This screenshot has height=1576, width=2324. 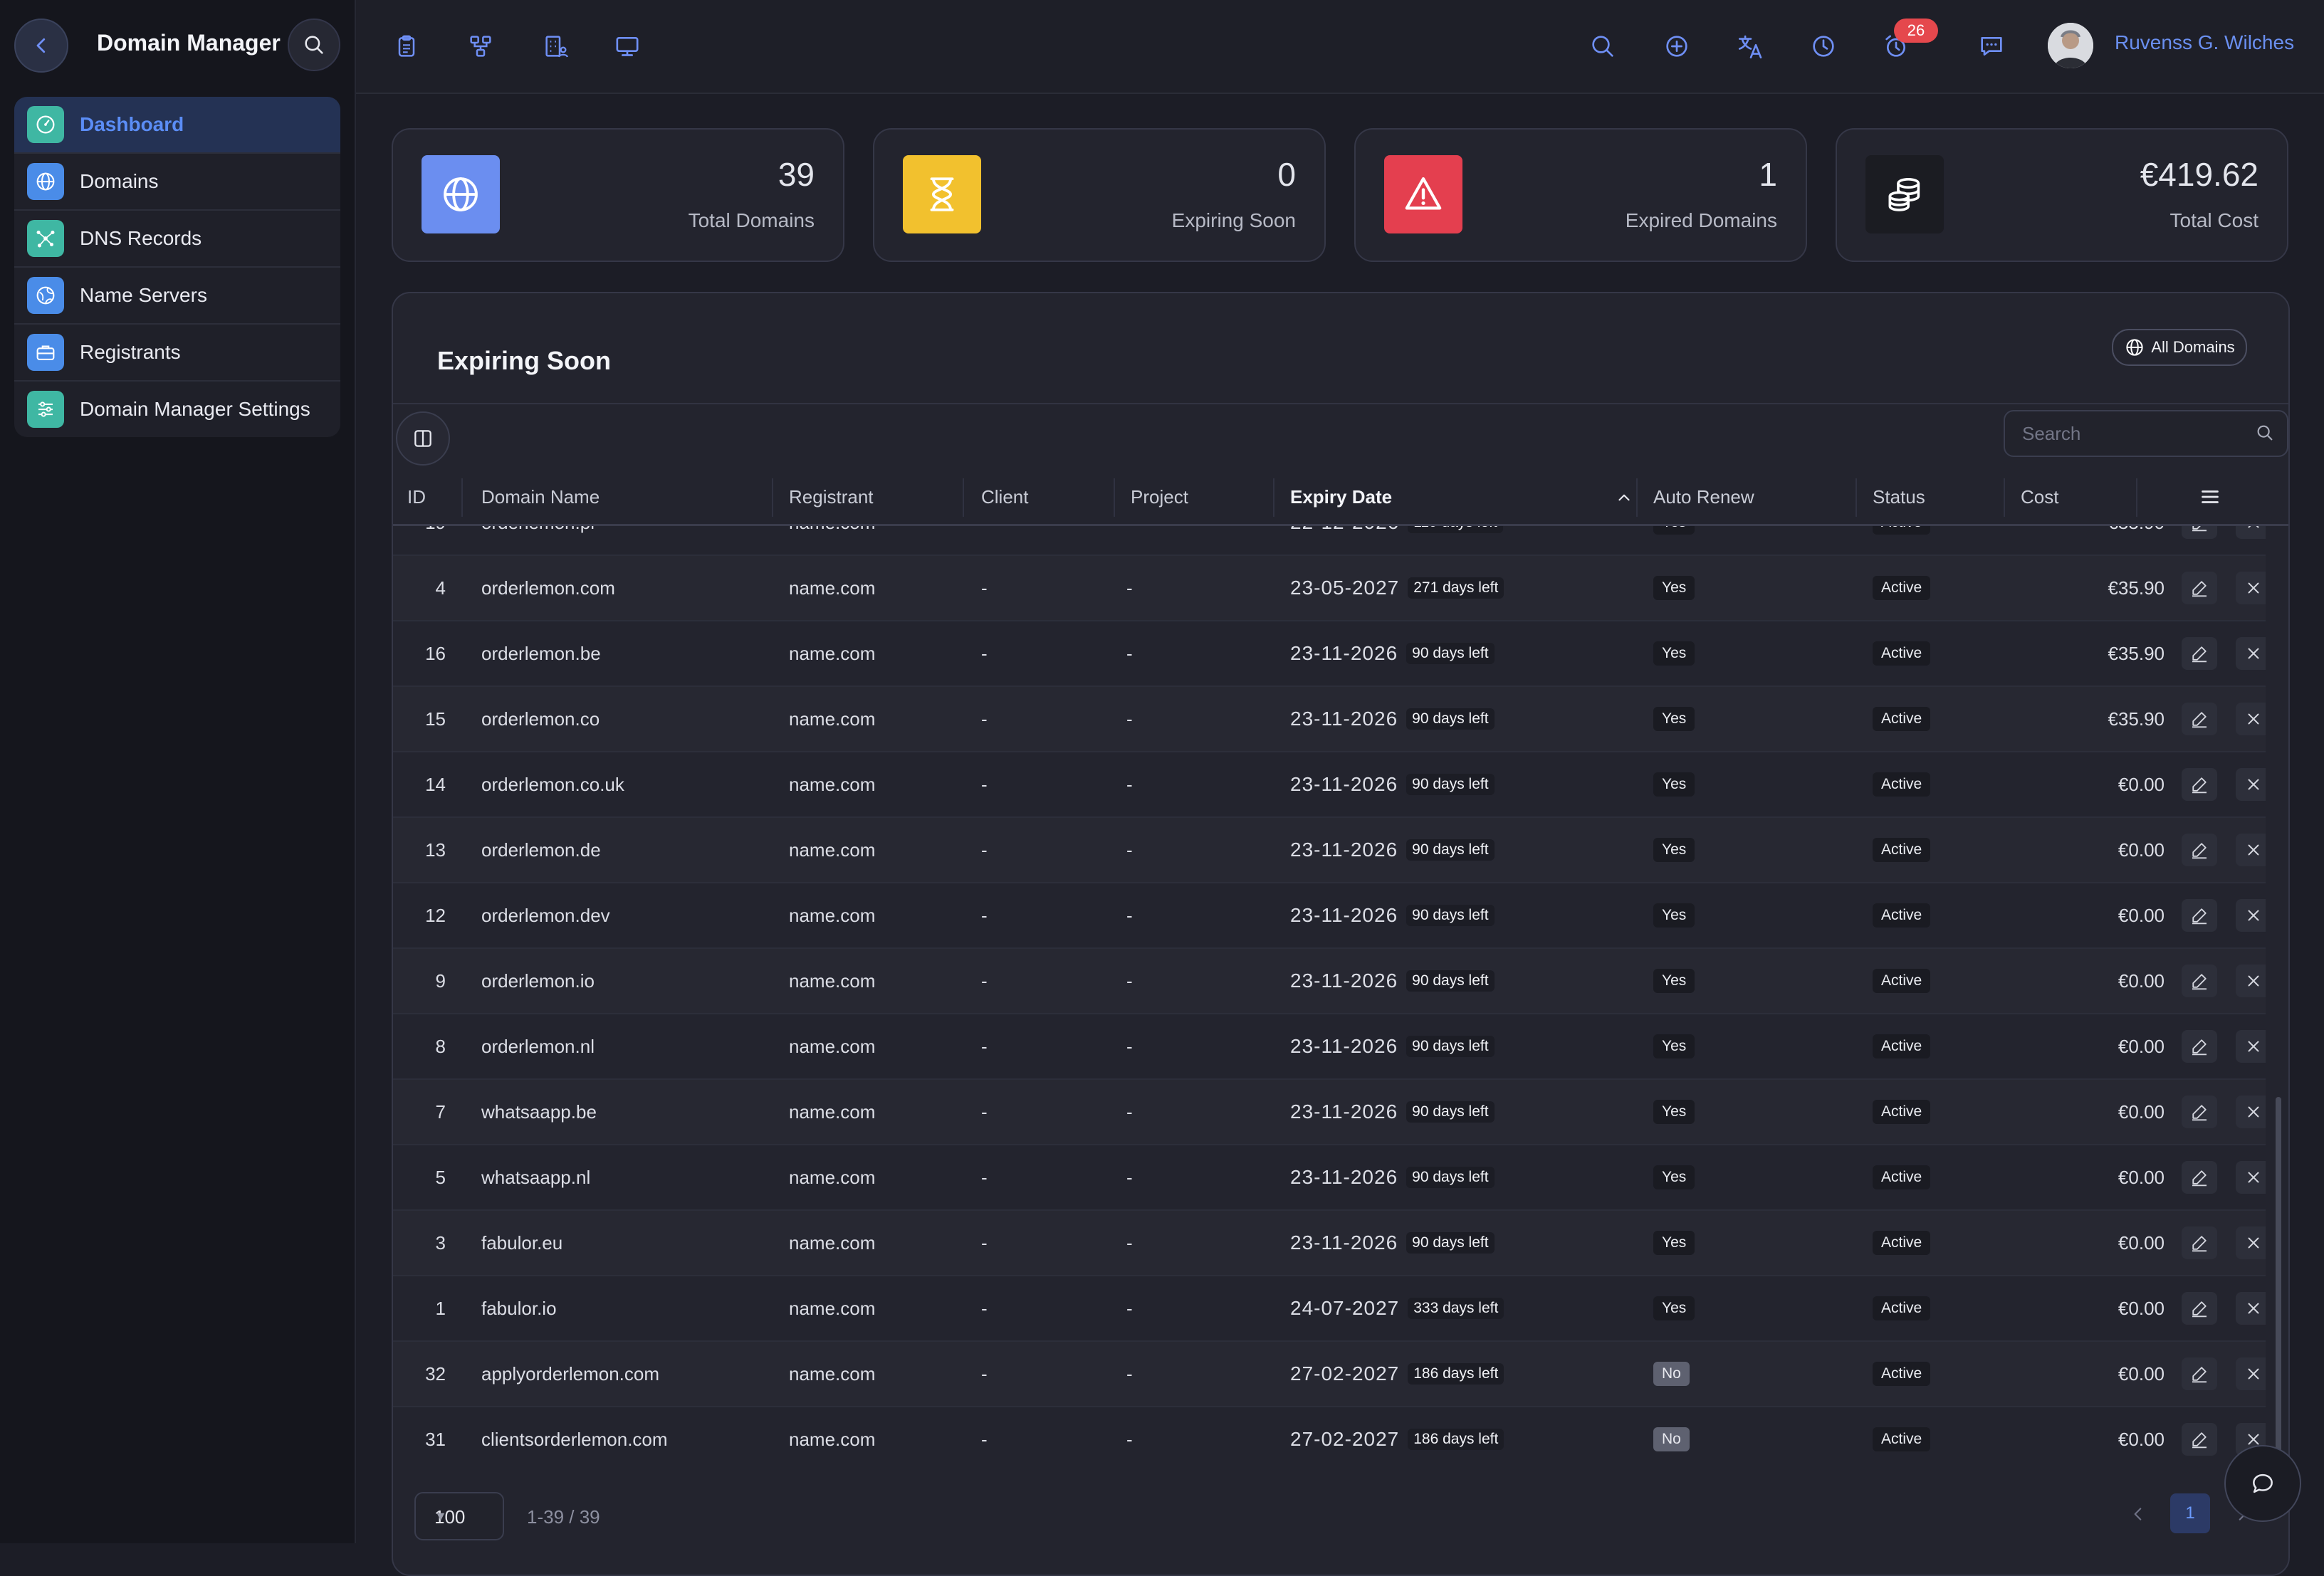 What do you see at coordinates (2039, 497) in the screenshot?
I see `column-header-cost: Cost` at bounding box center [2039, 497].